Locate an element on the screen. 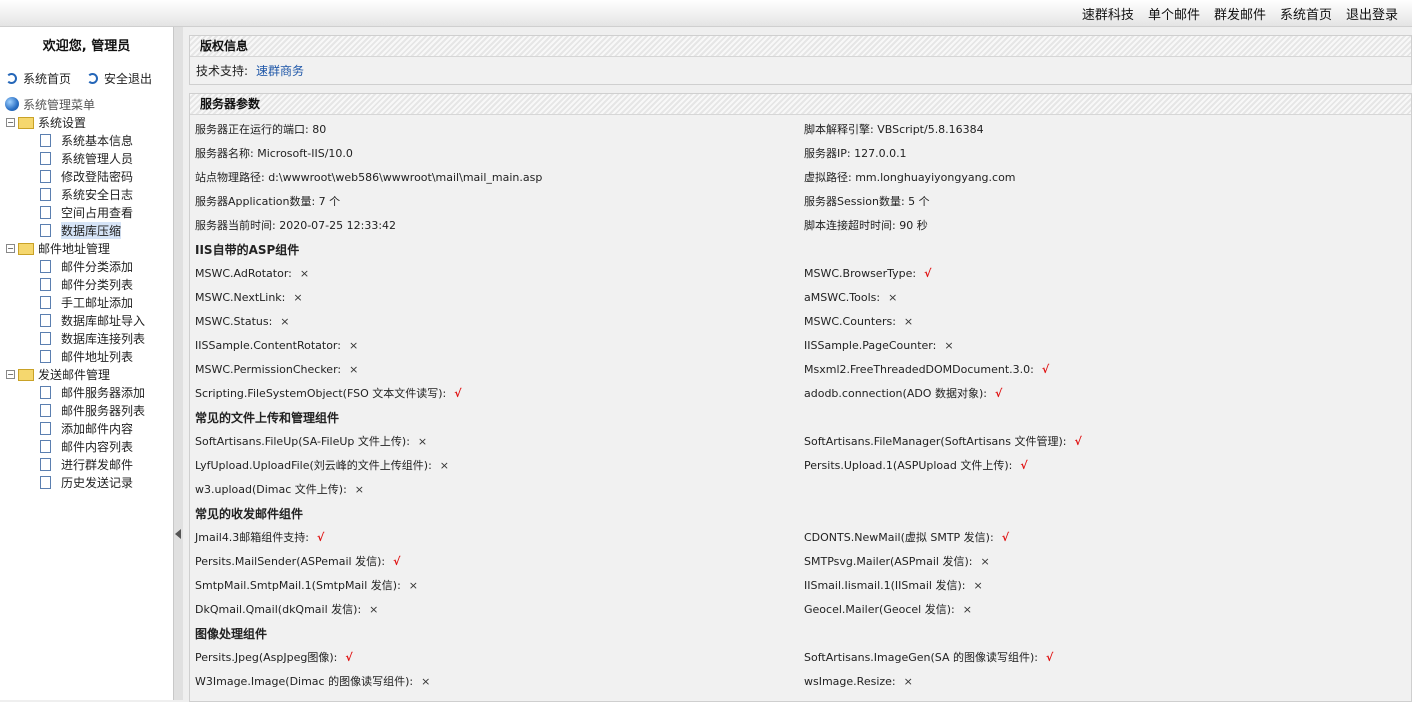 The image size is (1412, 702). component-cell: IISmail.Iismail.1(IISmail 发信): × is located at coordinates (893, 586).